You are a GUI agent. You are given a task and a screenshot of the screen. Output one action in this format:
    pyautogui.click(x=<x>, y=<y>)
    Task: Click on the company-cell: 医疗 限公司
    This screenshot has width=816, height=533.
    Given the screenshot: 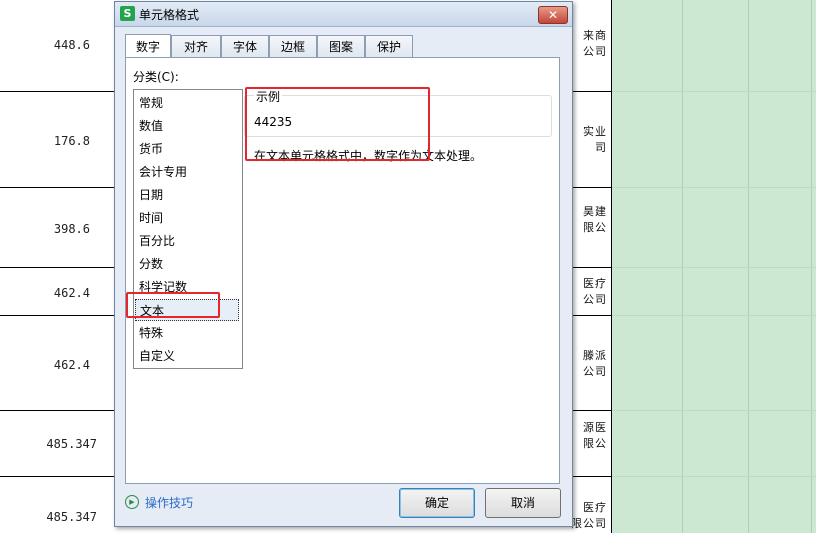 What is the action you would take?
    pyautogui.click(x=589, y=516)
    